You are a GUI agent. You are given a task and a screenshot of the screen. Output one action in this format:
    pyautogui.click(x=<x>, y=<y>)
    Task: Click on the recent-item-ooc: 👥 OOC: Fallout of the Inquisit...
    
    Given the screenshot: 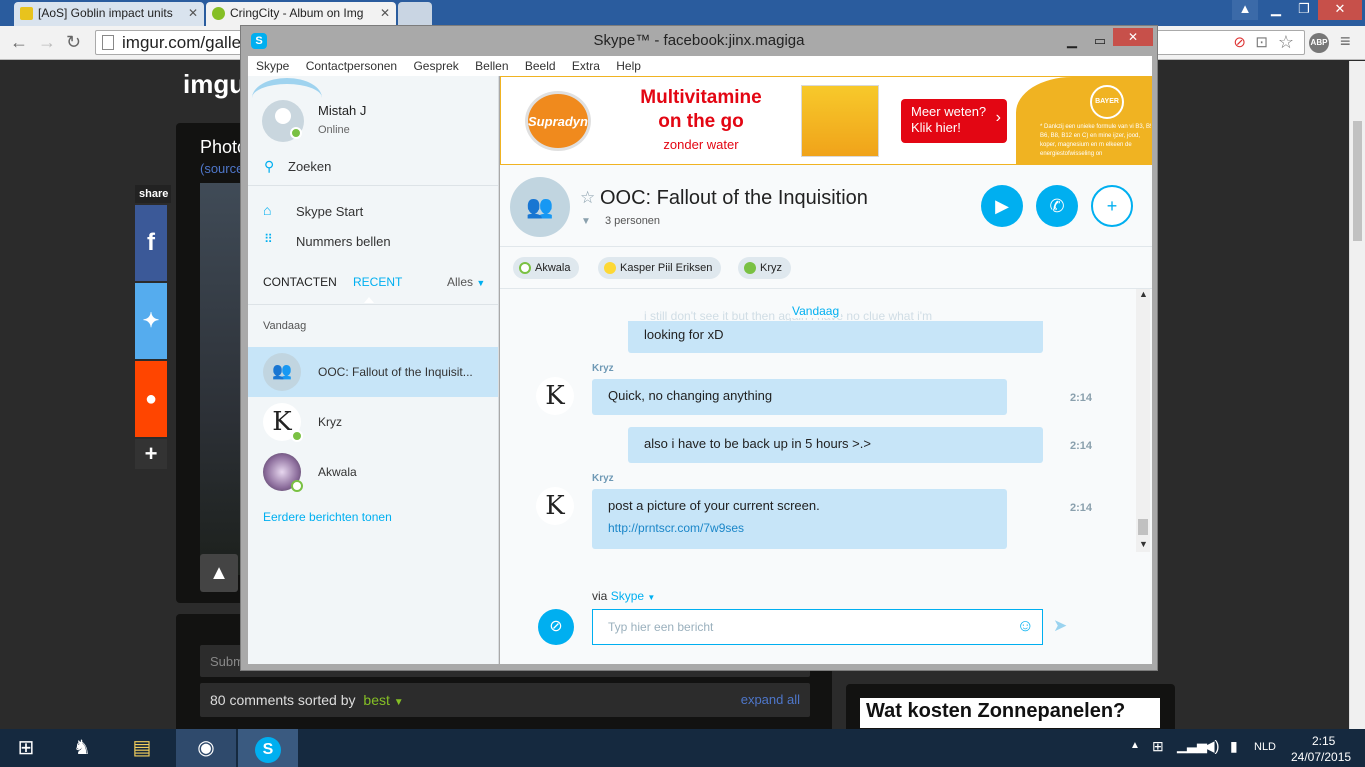 What is the action you would take?
    pyautogui.click(x=373, y=372)
    